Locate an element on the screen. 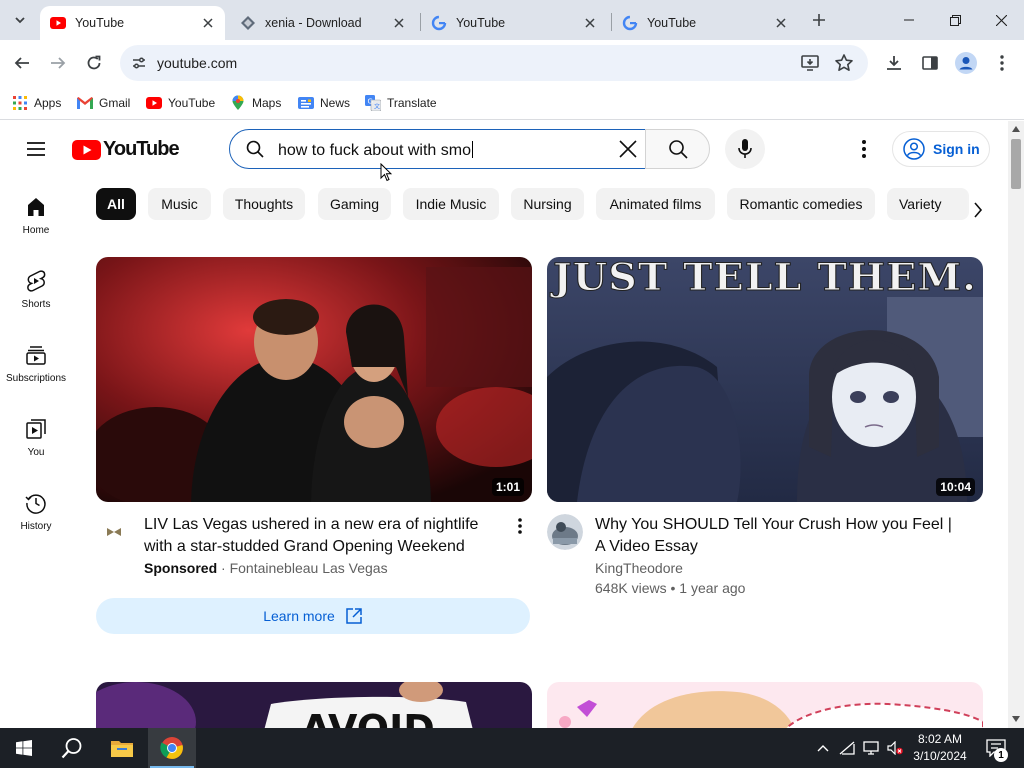 The height and width of the screenshot is (768, 1024). guide-item-home: Home is located at coordinates (36, 213).